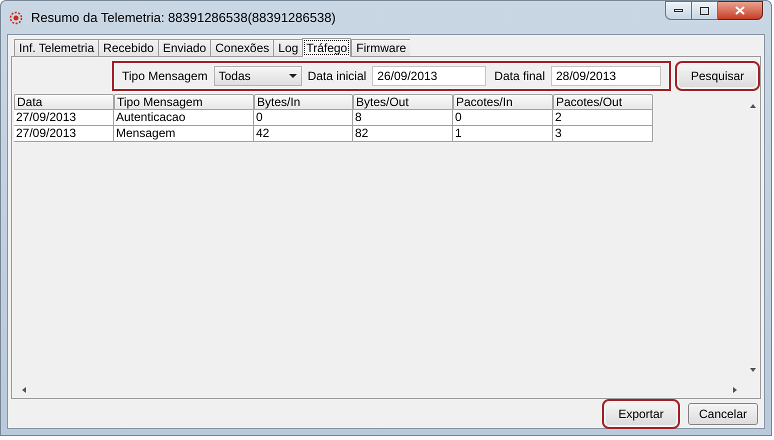  What do you see at coordinates (258, 76) in the screenshot?
I see `message-type-dropdown: Todas` at bounding box center [258, 76].